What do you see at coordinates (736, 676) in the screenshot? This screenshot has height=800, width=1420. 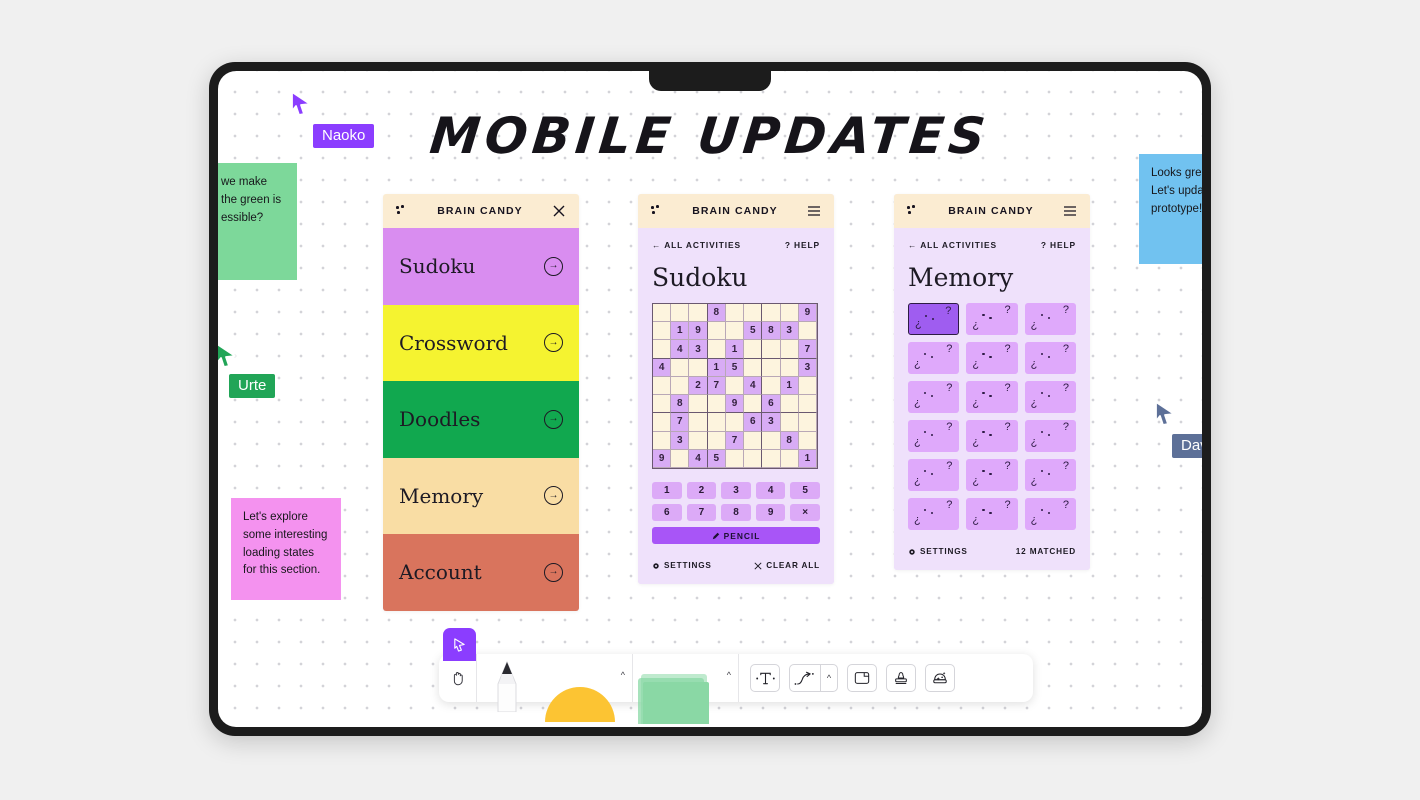 I see `whiteboard-toolbar: ^ ^ ^` at bounding box center [736, 676].